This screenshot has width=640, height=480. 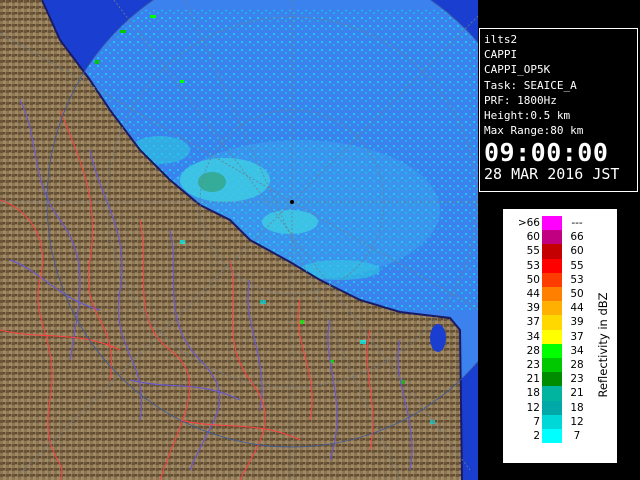 What do you see at coordinates (292, 202) in the screenshot?
I see `radar-site-marker` at bounding box center [292, 202].